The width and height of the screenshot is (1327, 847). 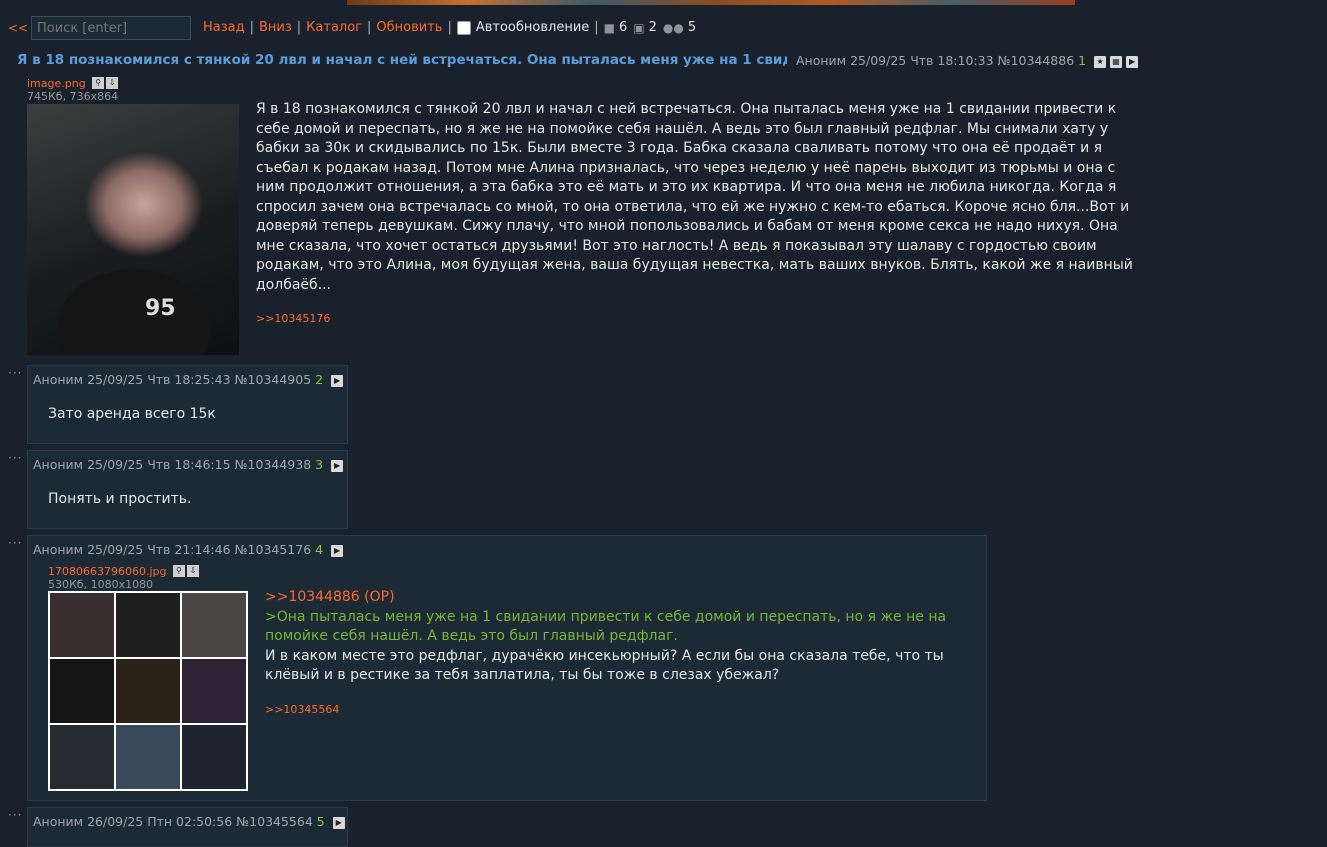 I want to click on images-count: 2, so click(x=652, y=27).